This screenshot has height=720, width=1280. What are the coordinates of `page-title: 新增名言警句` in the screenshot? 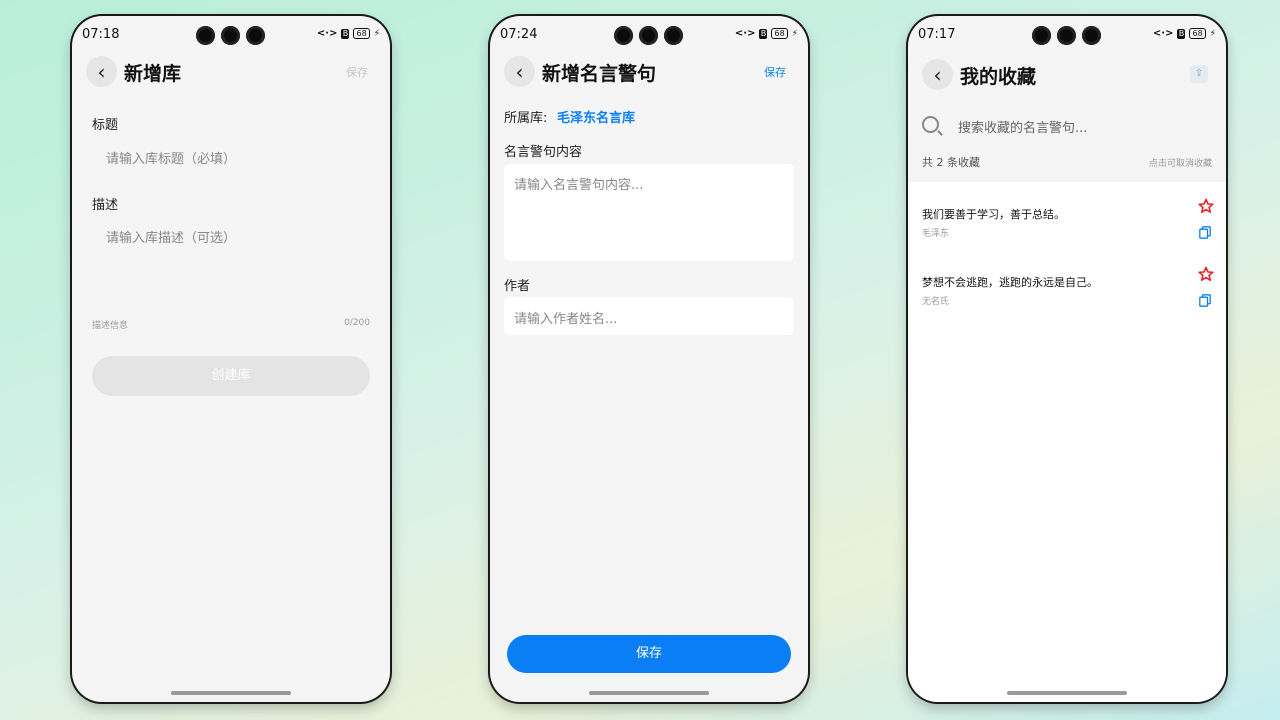 It's located at (599, 74).